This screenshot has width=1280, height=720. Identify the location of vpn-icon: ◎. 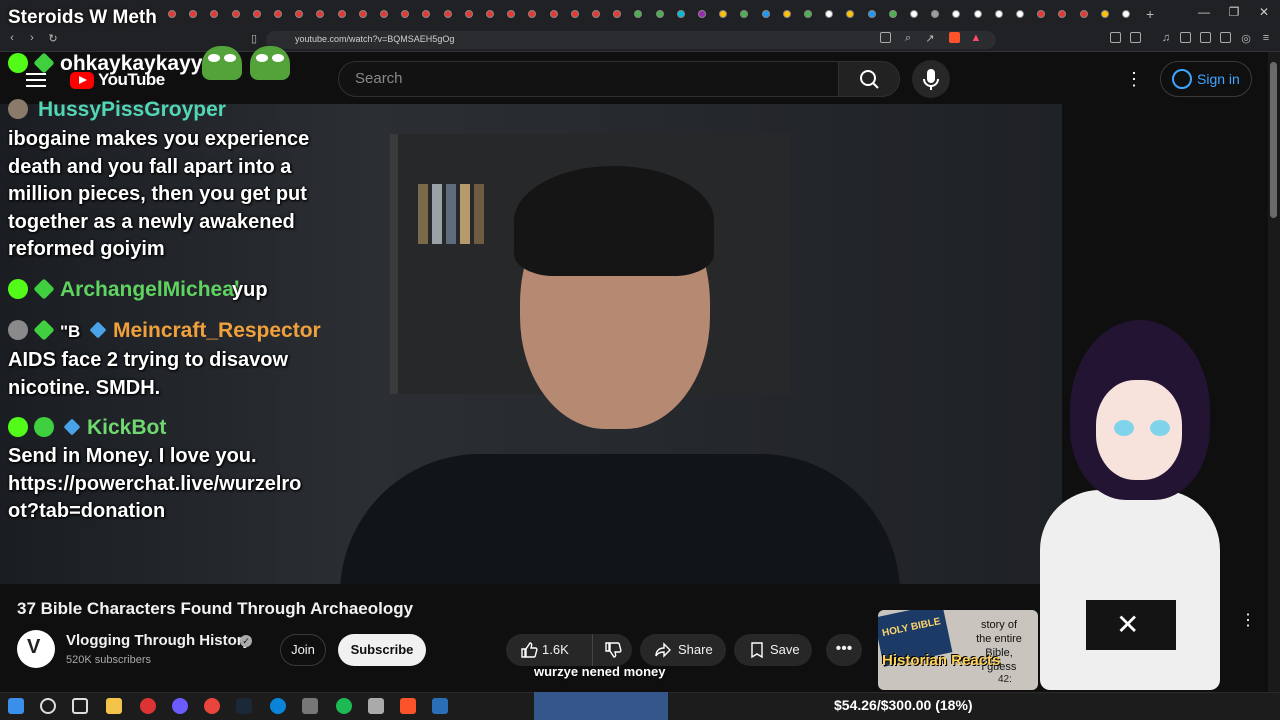
(1246, 38).